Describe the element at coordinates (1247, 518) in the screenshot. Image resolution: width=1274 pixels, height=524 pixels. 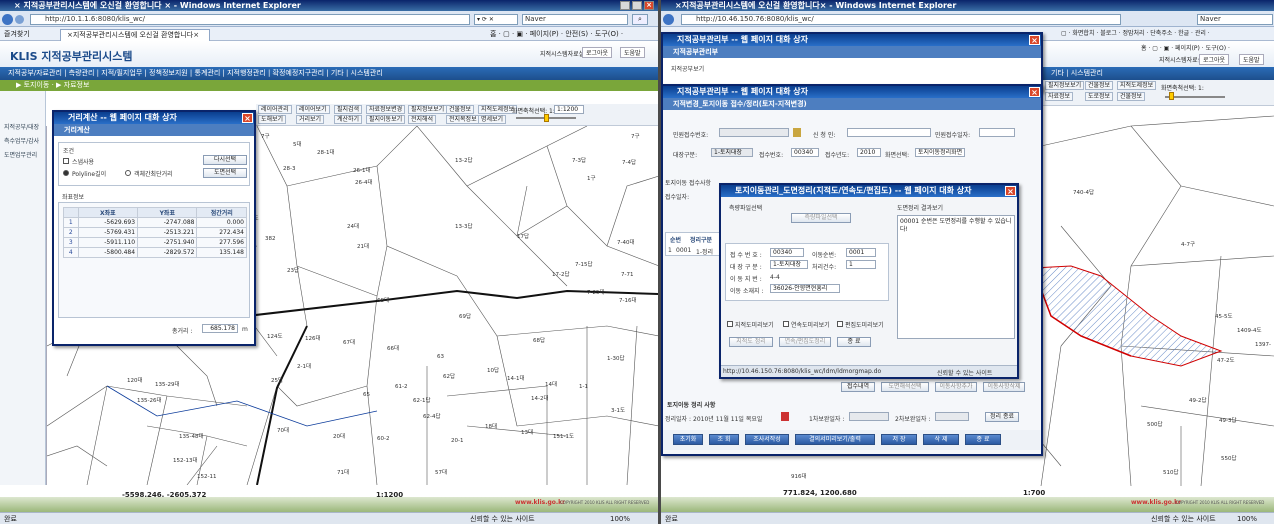
I see `zoom-level: 100%` at that location.